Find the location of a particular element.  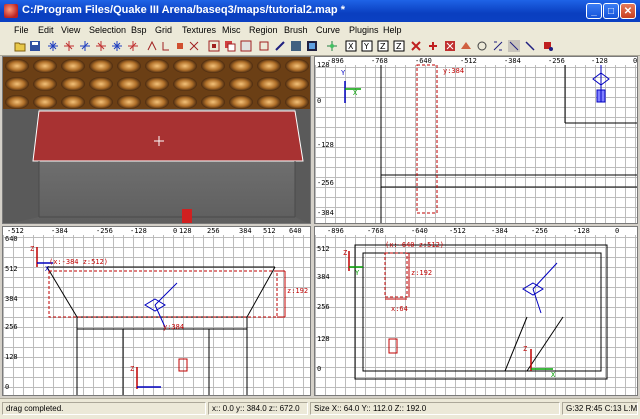

toolbar: X Y Z Z is located at coordinates (320, 47).